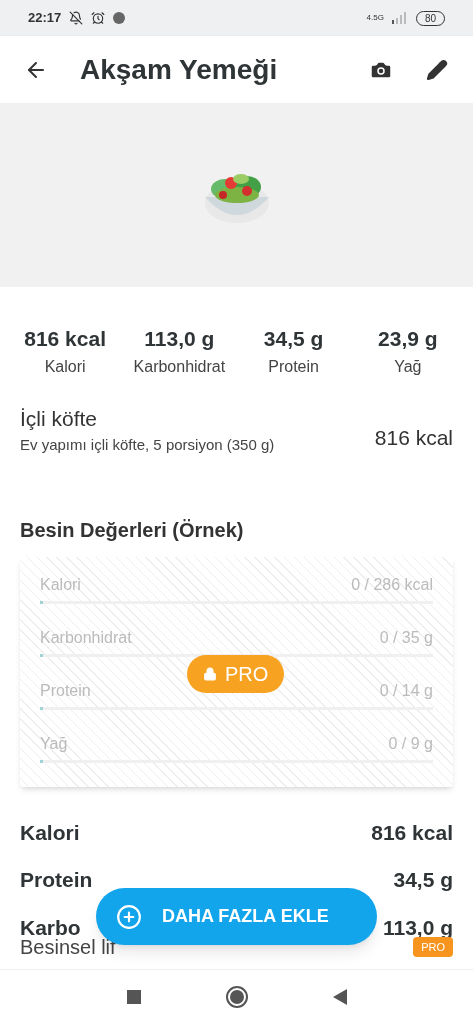 This screenshot has width=473, height=1024. Describe the element at coordinates (179, 339) in the screenshot. I see `summary-value: 113,0 g` at that location.